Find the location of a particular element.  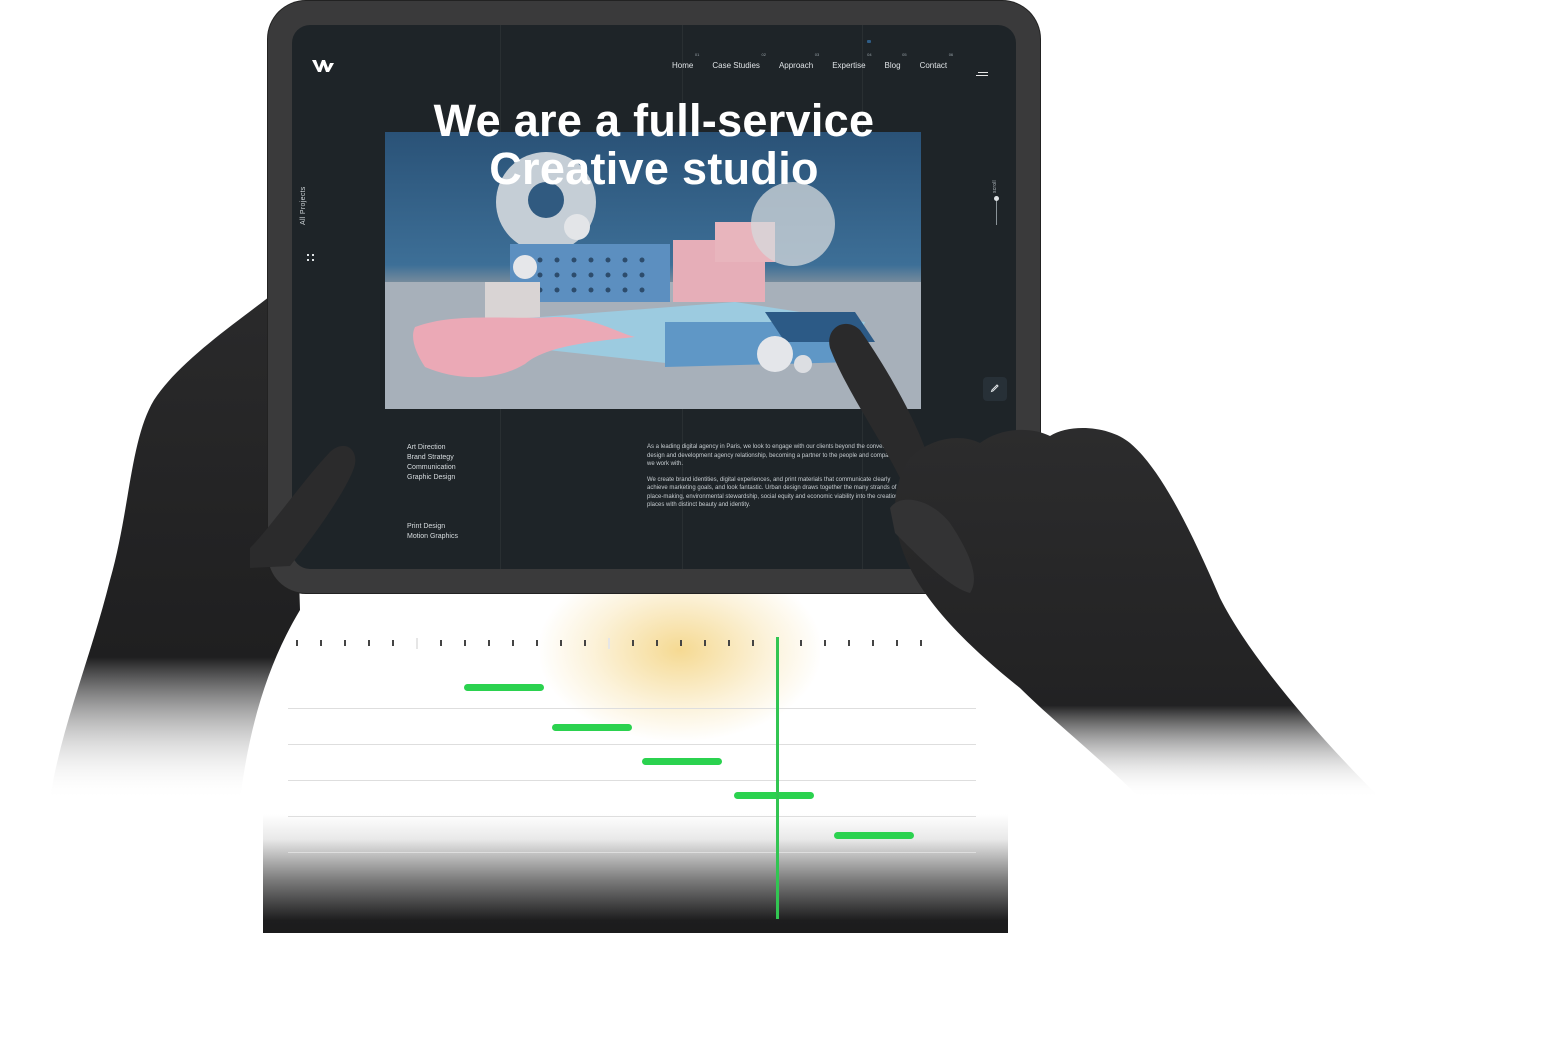

hero-title: We are a full-service Creative studio is located at coordinates (654, 145).